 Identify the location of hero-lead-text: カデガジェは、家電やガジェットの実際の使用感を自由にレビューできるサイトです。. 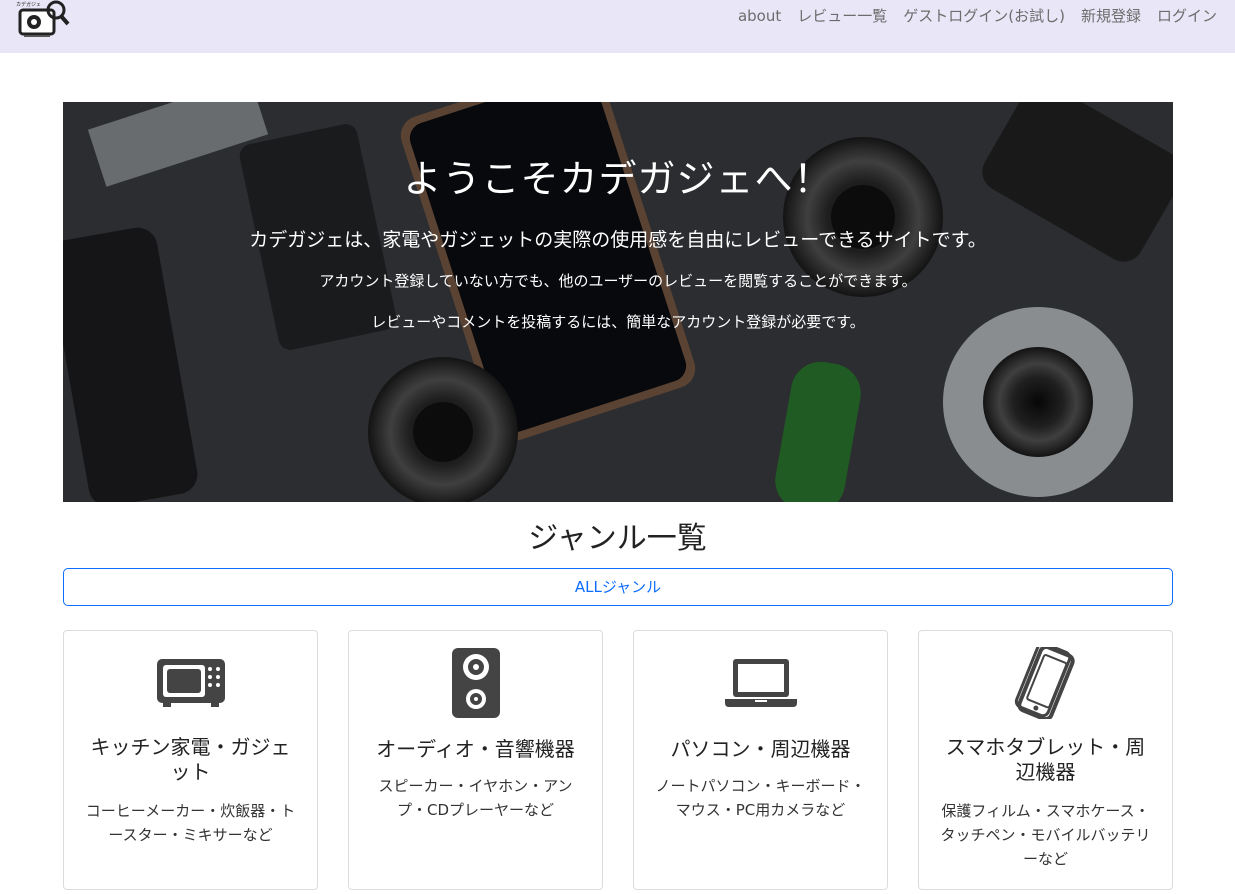
(618, 240).